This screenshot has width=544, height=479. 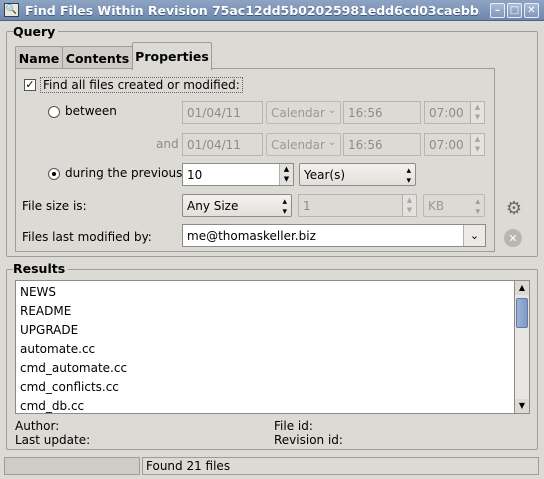 What do you see at coordinates (293, 426) in the screenshot?
I see `file-id-label: File id:` at bounding box center [293, 426].